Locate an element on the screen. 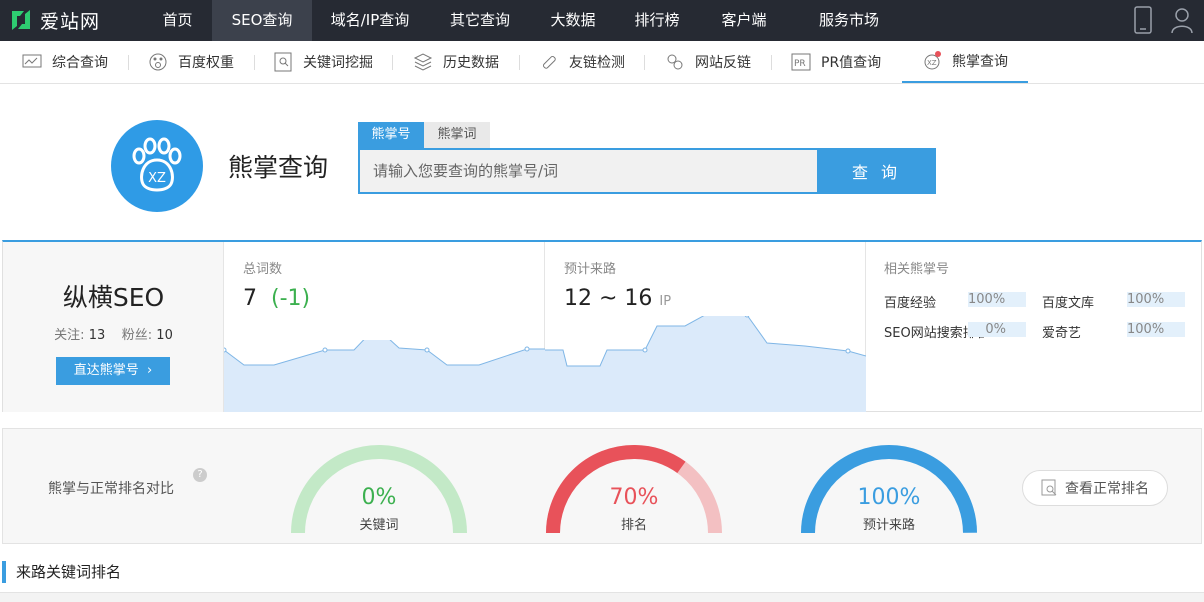  brand-logo: 爱站网 is located at coordinates (54, 20).